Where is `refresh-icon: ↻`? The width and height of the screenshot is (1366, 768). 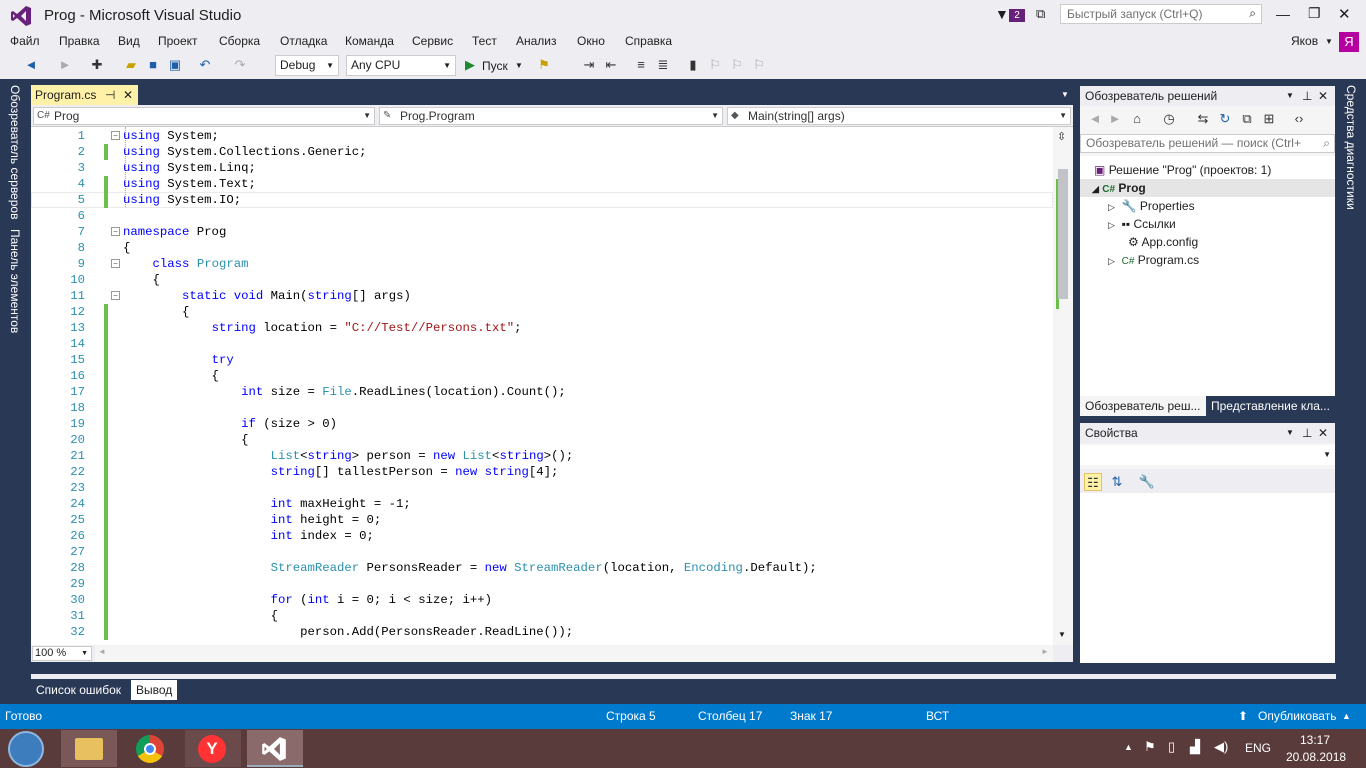
refresh-icon: ↻ is located at coordinates (1225, 119).